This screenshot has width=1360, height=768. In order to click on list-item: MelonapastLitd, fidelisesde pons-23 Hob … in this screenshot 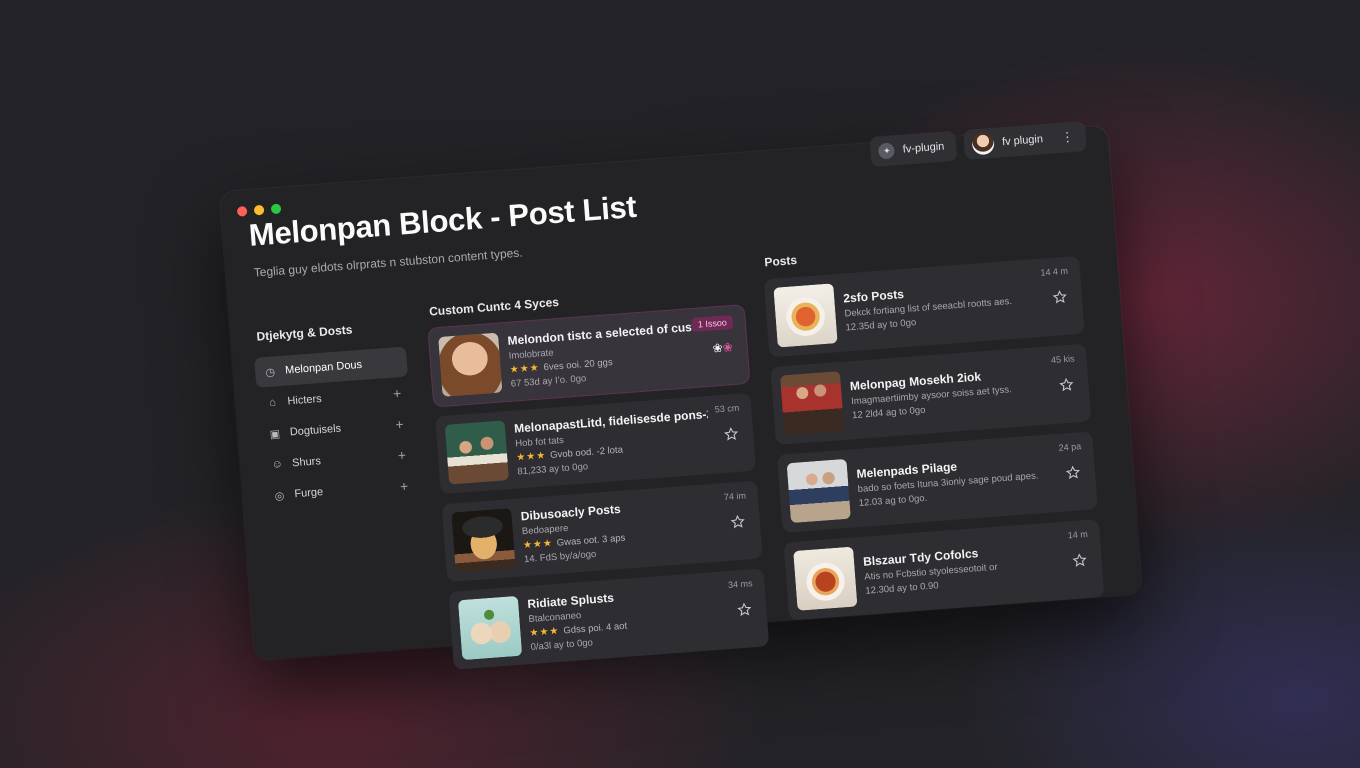, I will do `click(596, 443)`.